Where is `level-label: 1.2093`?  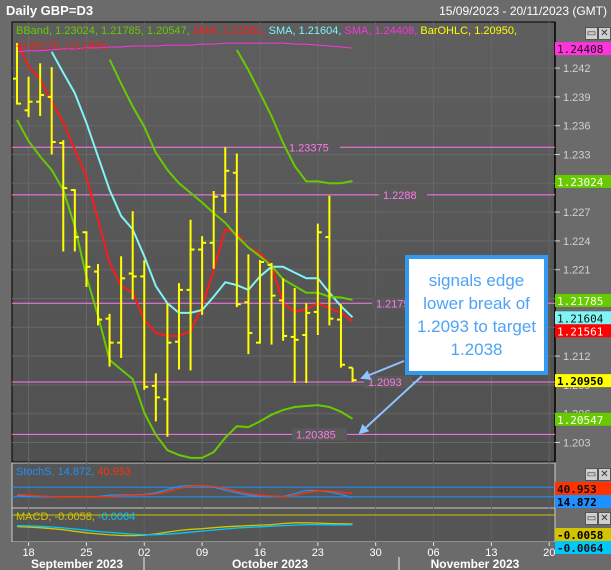
level-label: 1.2093 is located at coordinates (385, 383).